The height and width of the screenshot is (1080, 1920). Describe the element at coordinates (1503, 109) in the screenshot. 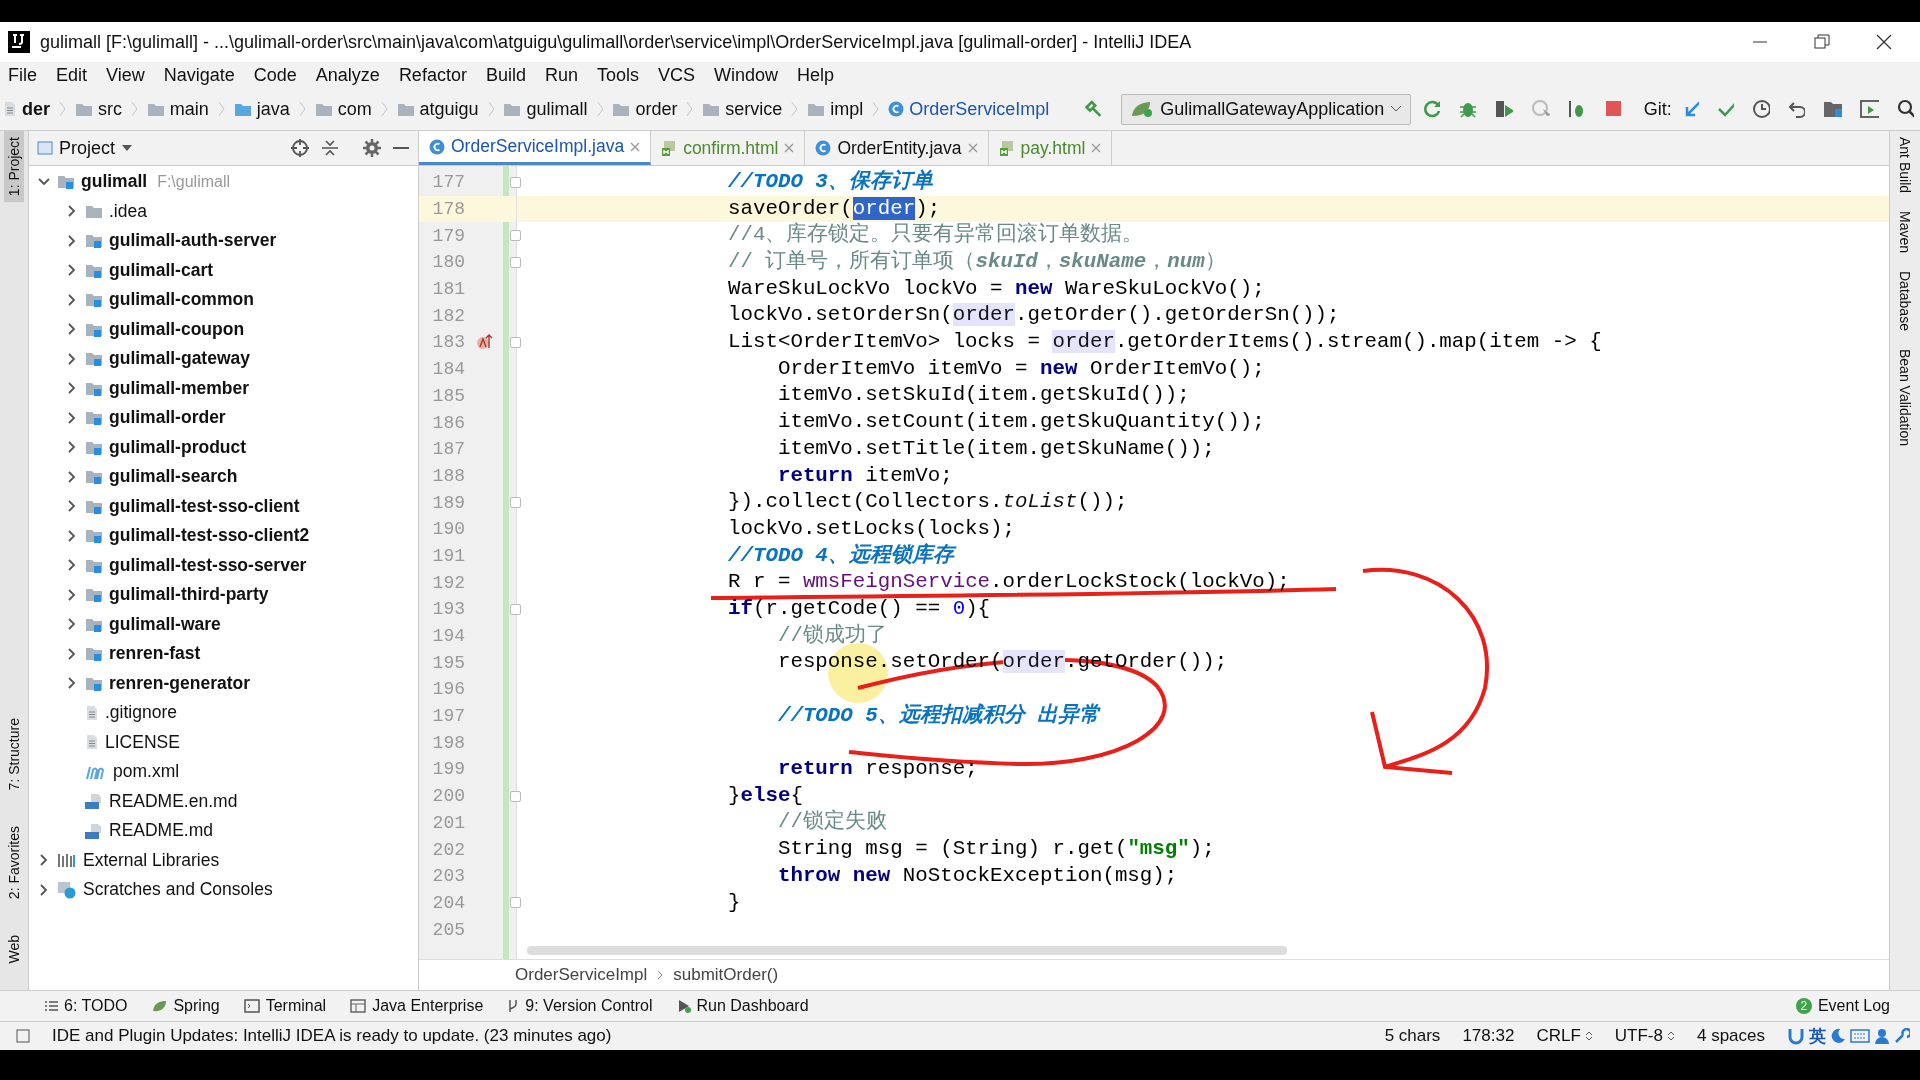

I see `coverage-icon` at that location.